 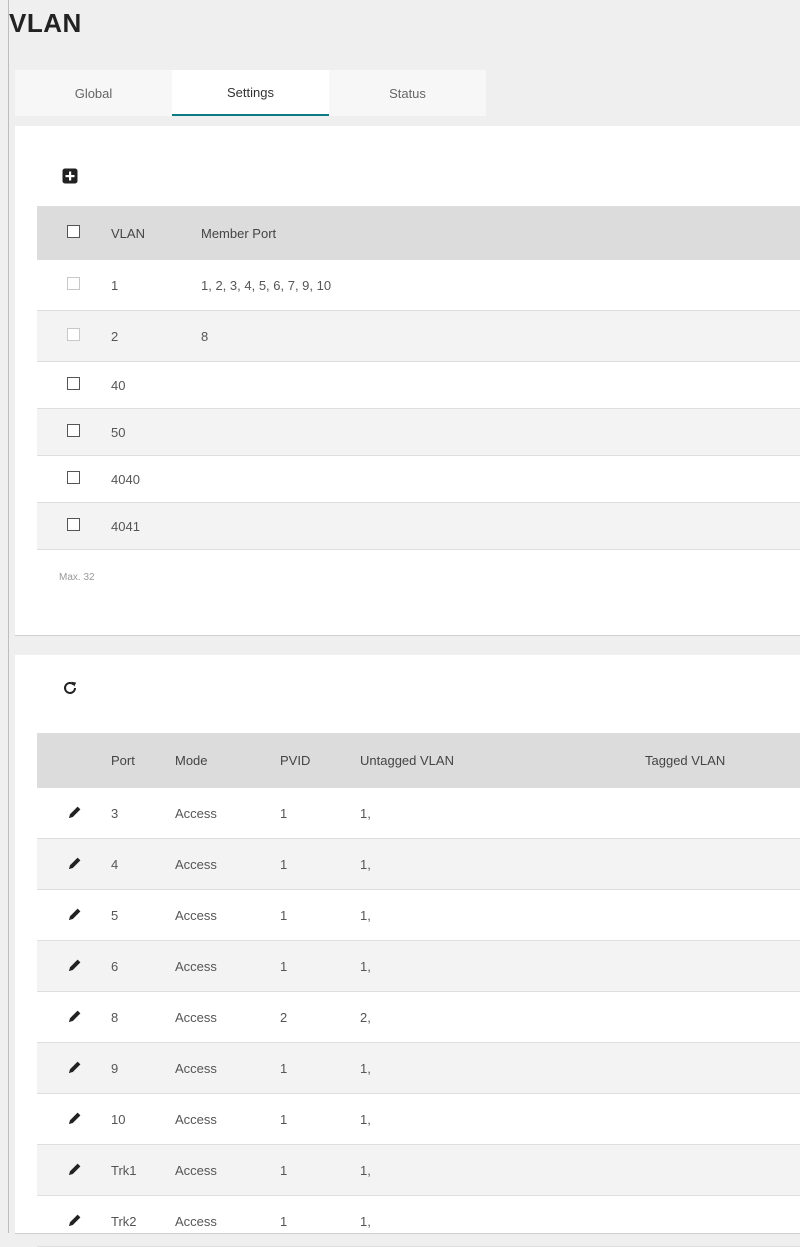 I want to click on port-name: Trk1, so click(x=124, y=1170).